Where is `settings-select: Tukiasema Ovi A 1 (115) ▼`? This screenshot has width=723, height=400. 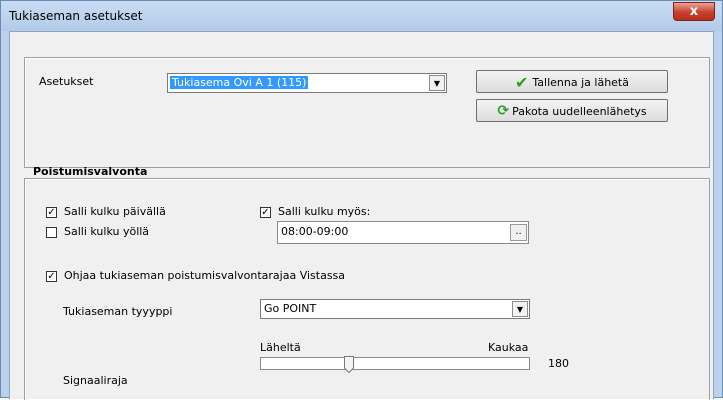 settings-select: Tukiasema Ovi A 1 (115) ▼ is located at coordinates (307, 83).